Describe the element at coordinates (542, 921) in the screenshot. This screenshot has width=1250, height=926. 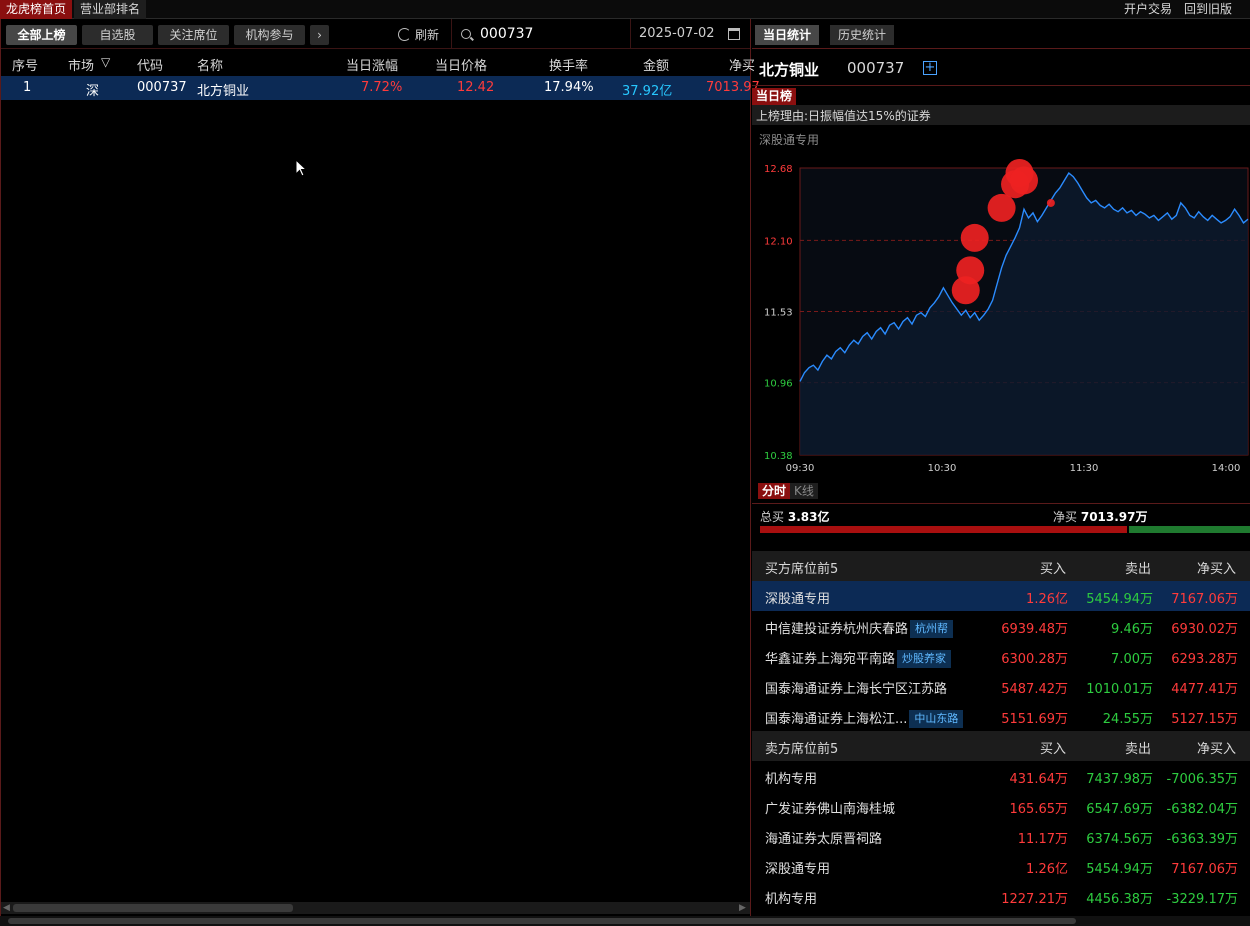
I see `bottom-scrollbar-thumb` at that location.